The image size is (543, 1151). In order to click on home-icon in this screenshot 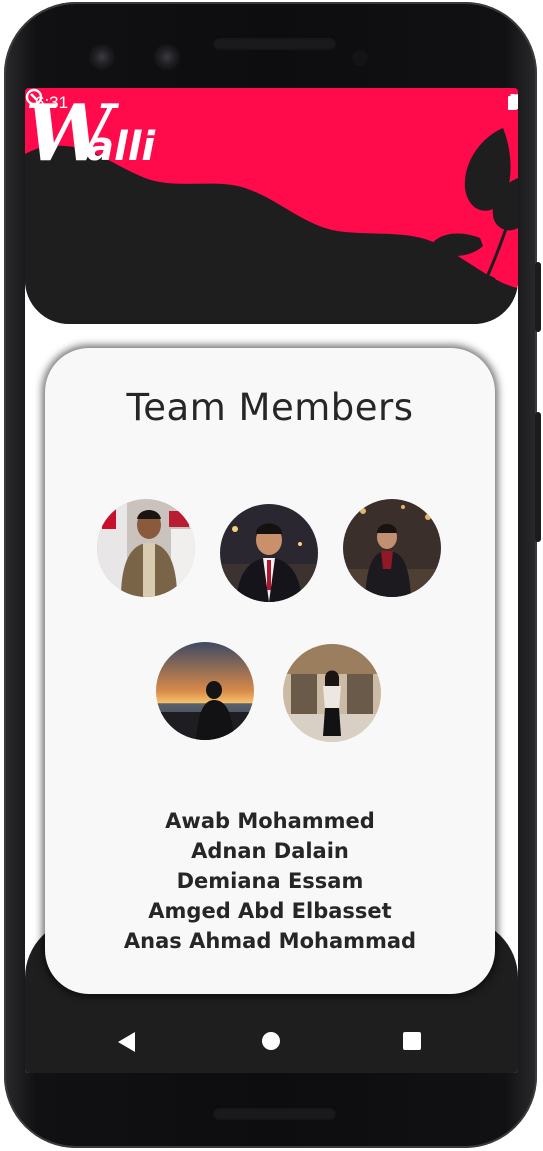, I will do `click(271, 1041)`.